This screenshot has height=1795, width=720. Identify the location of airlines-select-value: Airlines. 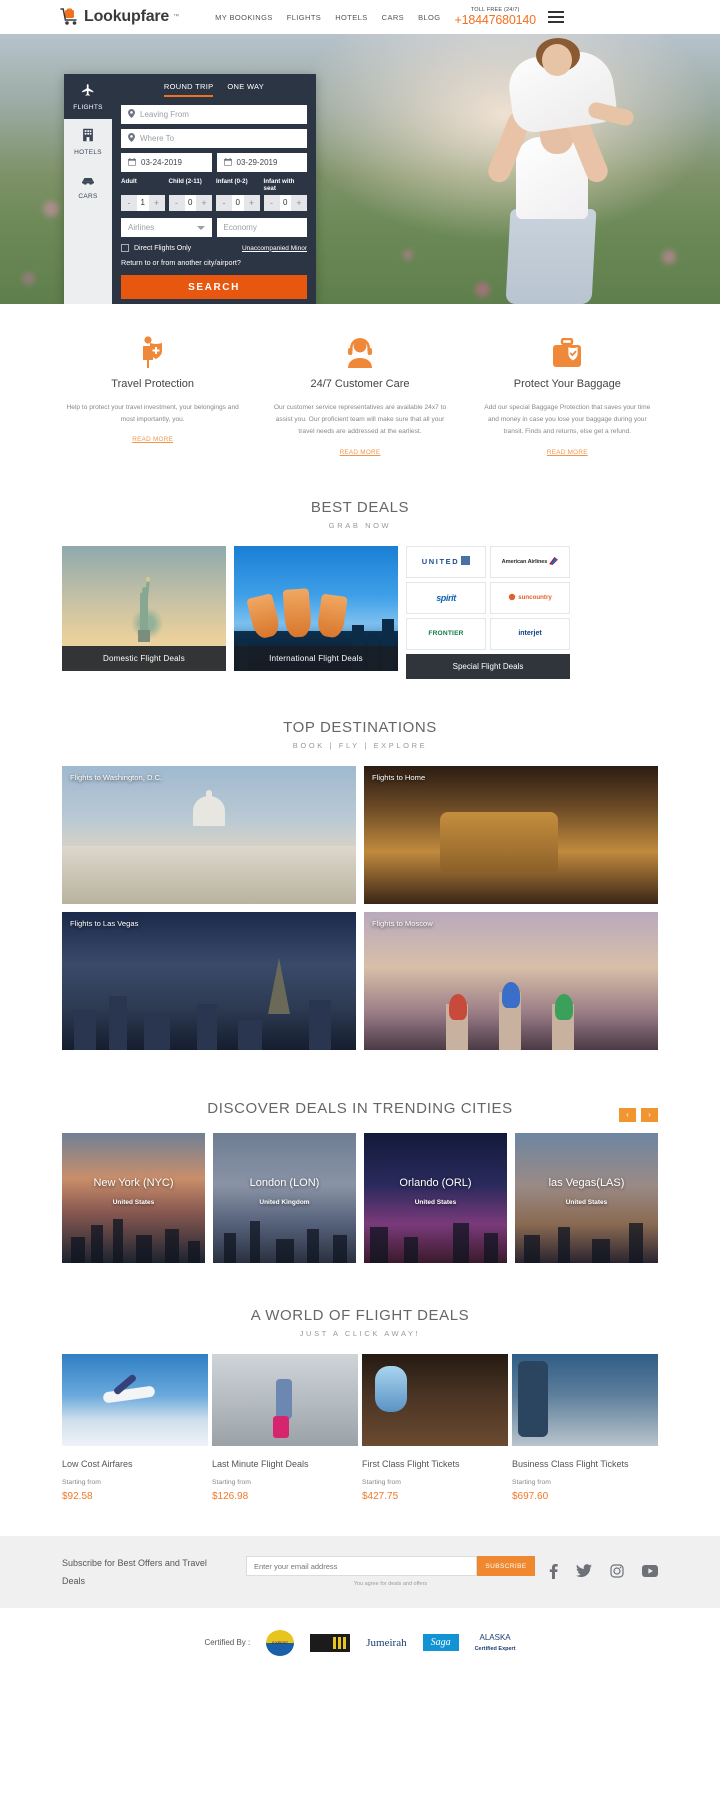
(141, 227).